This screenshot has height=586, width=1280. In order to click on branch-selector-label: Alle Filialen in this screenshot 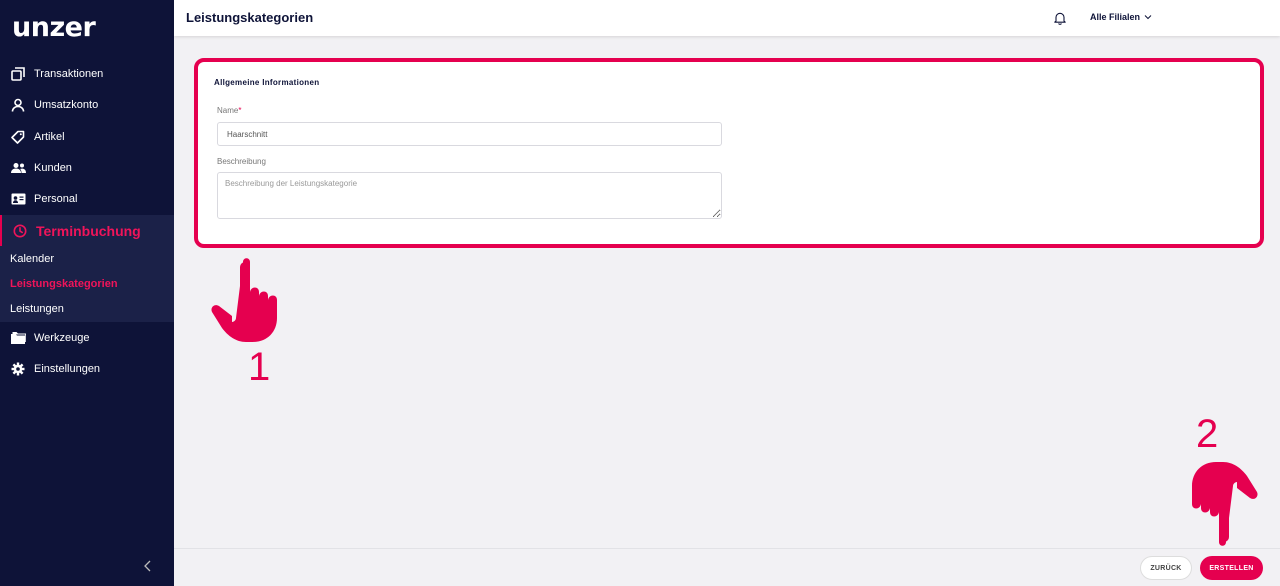, I will do `click(1115, 17)`.